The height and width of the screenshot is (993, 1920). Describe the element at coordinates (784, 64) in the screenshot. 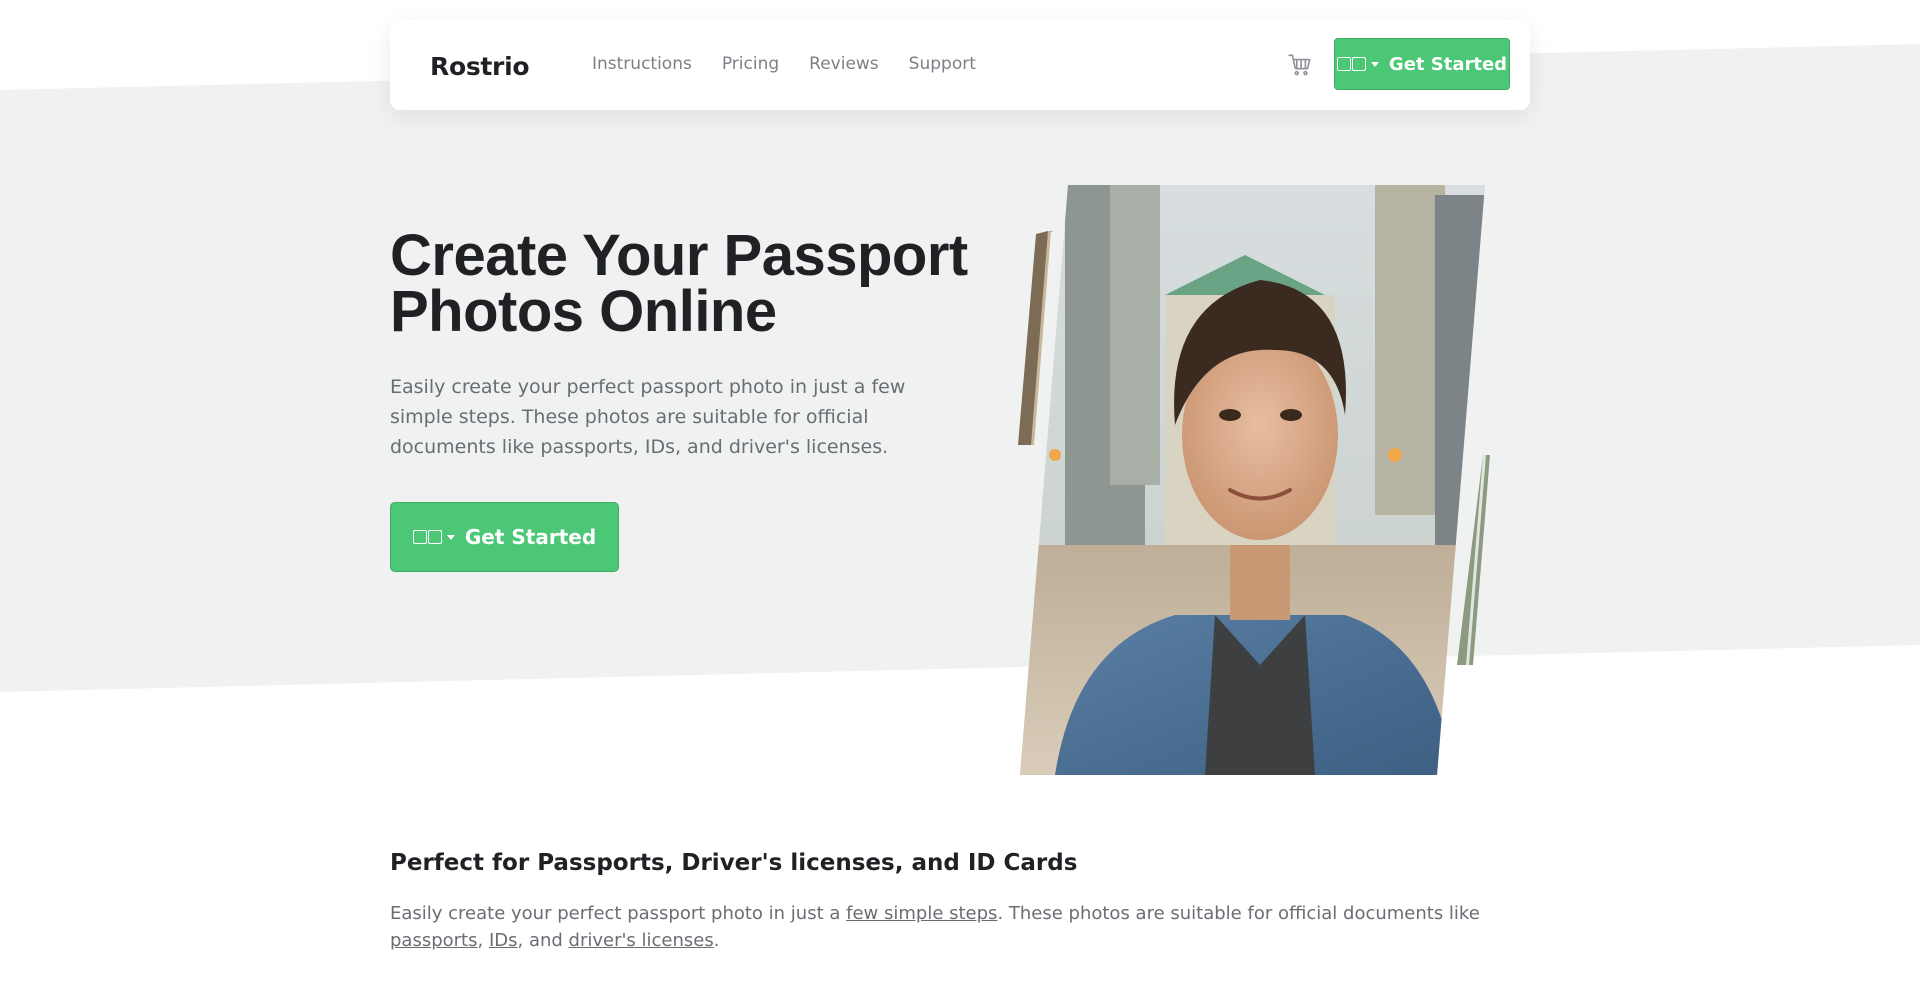

I see `nav-links: Instructions Pricing Reviews Support` at that location.